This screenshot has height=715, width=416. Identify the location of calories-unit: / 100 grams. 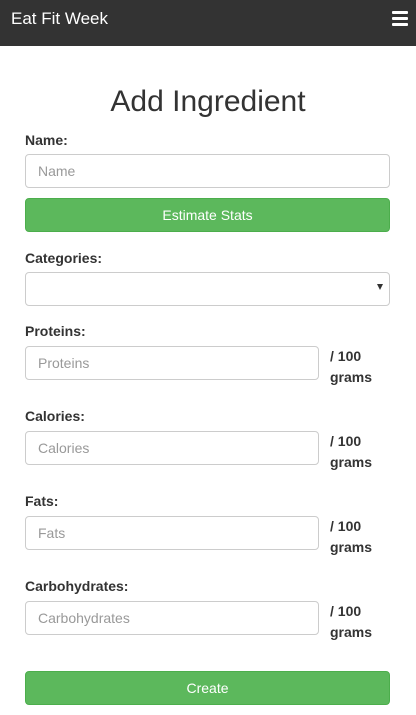
(351, 451).